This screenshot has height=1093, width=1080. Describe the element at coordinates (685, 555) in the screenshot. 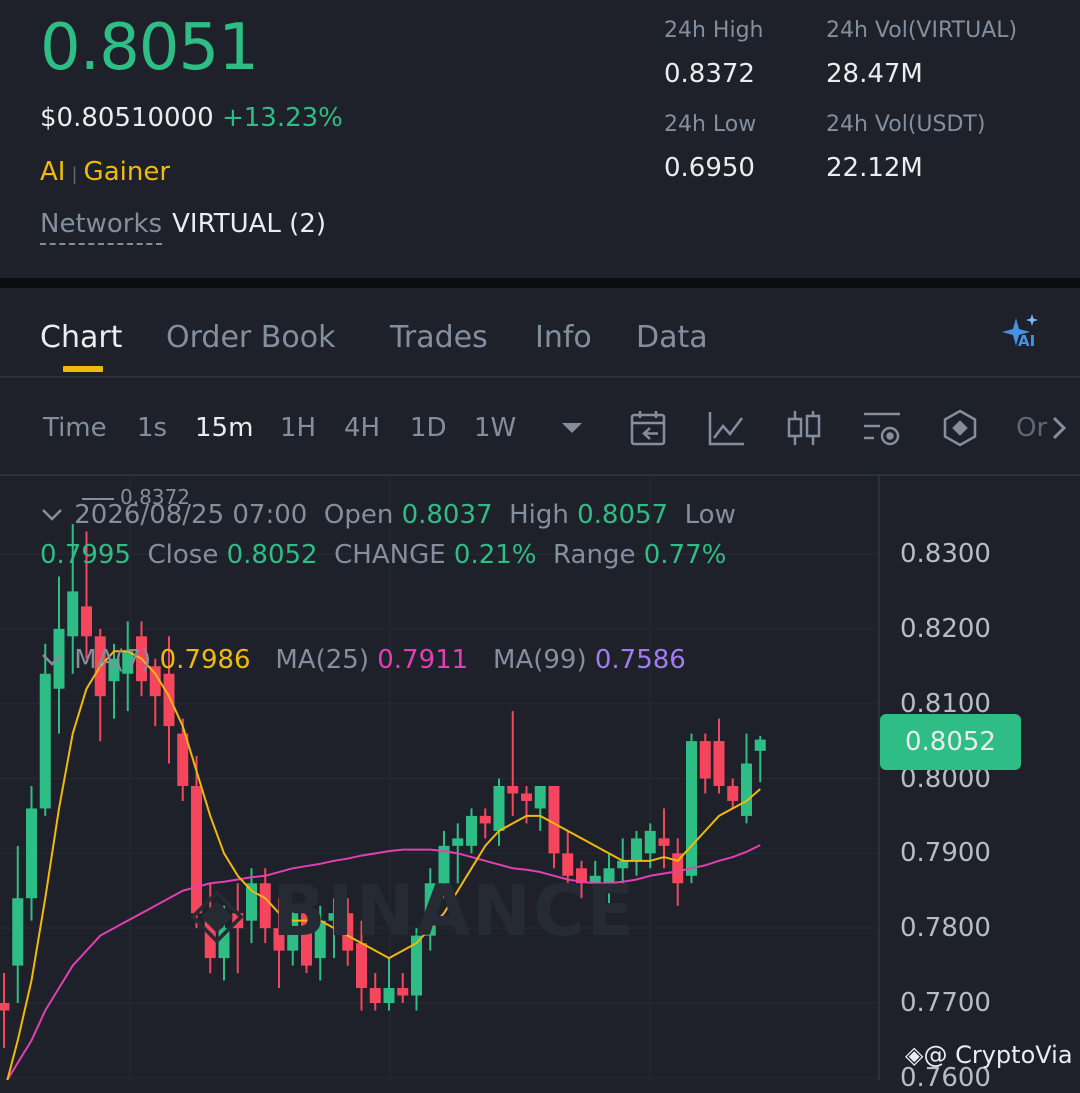

I see `ohlc-range: 0.77%` at that location.